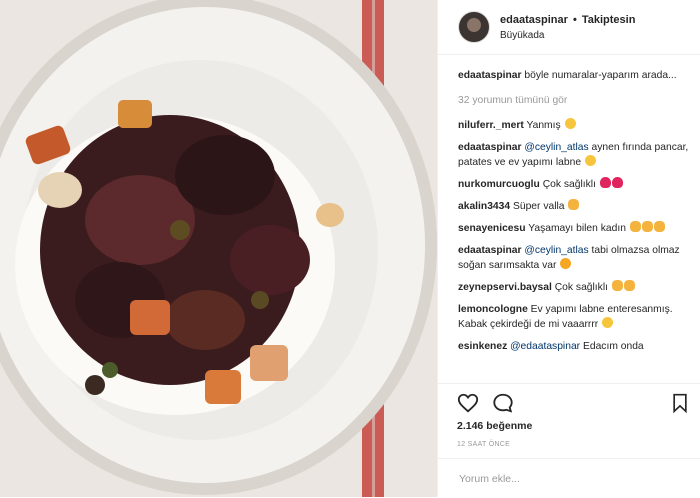  What do you see at coordinates (492, 228) in the screenshot?
I see `comment-username: senayenicesu` at bounding box center [492, 228].